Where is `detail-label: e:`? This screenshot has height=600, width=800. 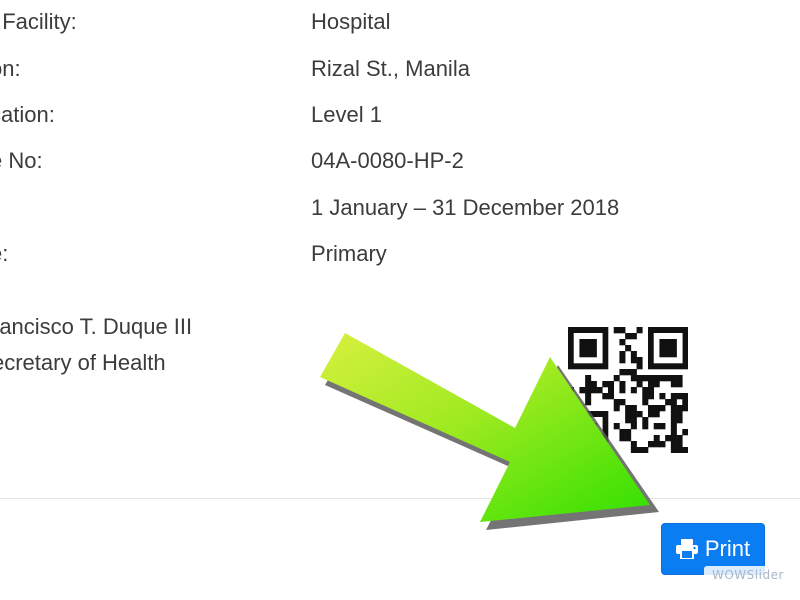 detail-label: e: is located at coordinates (4, 253).